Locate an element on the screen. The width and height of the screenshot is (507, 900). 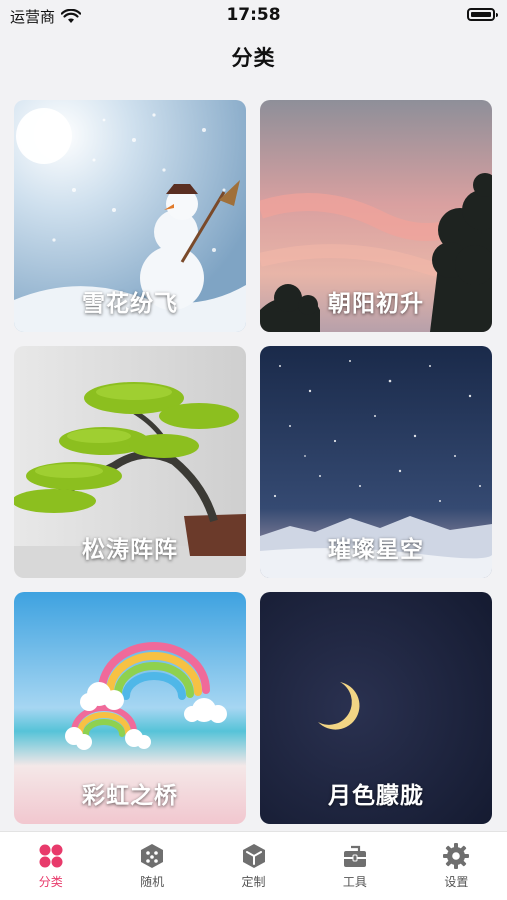
category-label: 雪花纷飞 is located at coordinates (130, 304).